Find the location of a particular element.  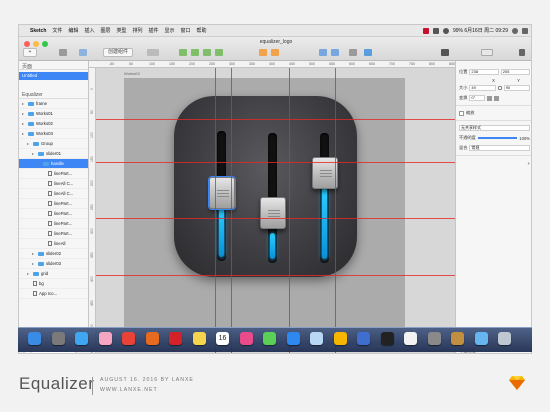

backward-icon is located at coordinates (275, 52).